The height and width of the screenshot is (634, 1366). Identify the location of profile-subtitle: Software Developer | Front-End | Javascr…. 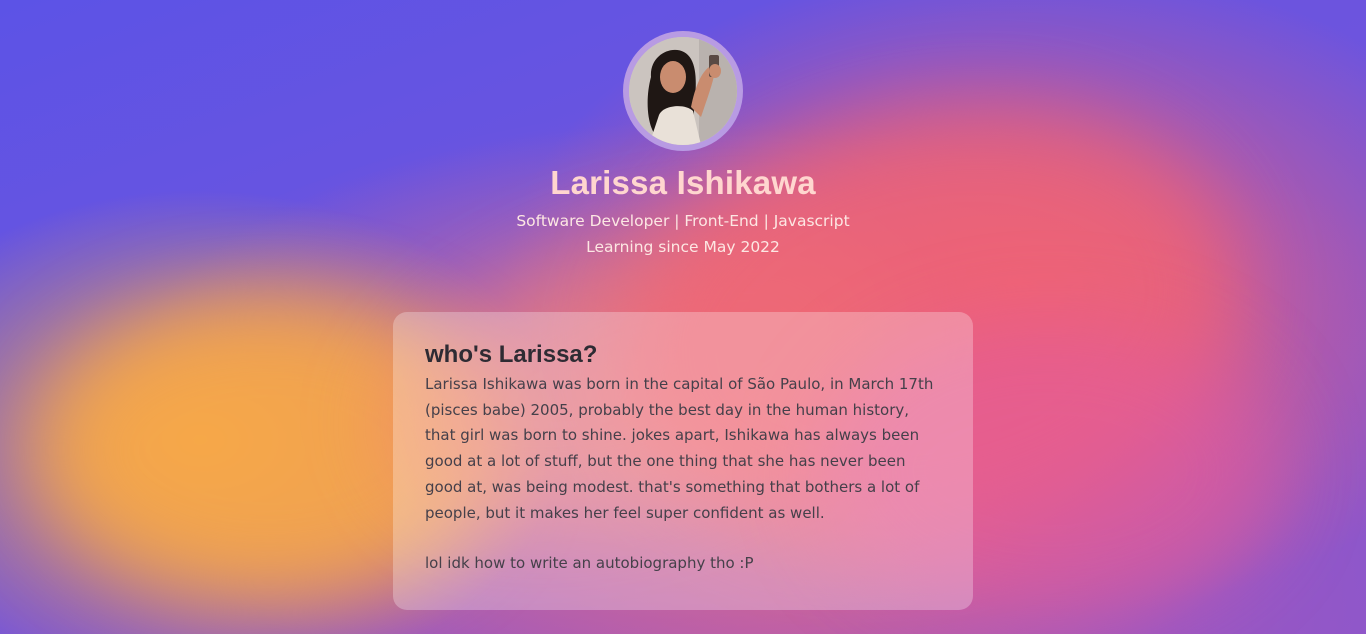
(683, 221).